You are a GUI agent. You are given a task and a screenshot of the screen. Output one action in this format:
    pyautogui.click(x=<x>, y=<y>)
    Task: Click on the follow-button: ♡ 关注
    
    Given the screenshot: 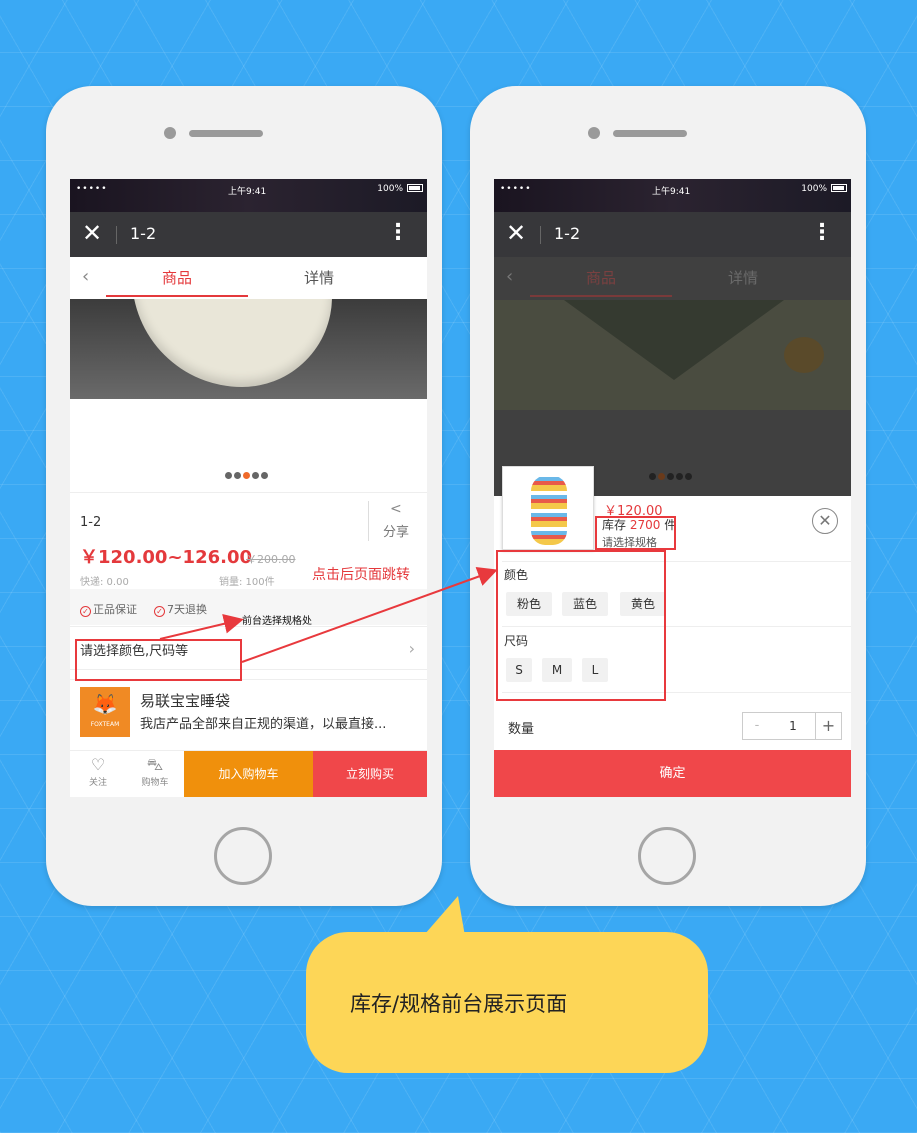 What is the action you would take?
    pyautogui.click(x=98, y=771)
    